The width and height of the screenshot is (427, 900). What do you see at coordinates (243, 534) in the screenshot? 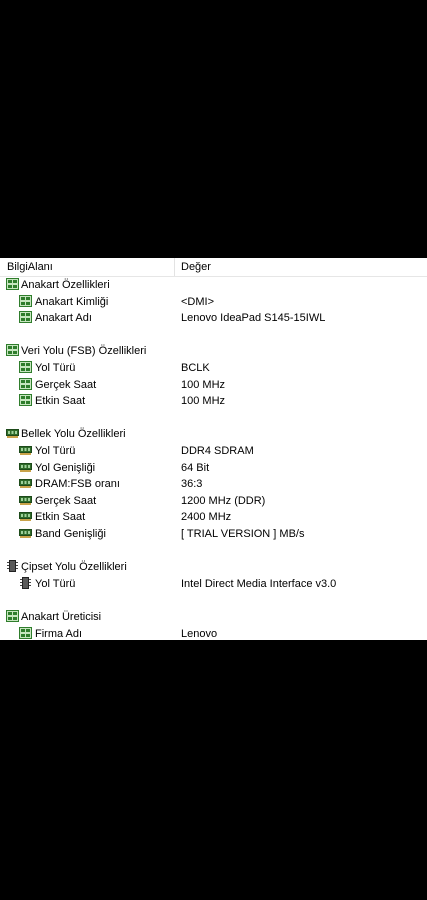
I see `property-value: [ TRIAL VERSION ] MB/s` at bounding box center [243, 534].